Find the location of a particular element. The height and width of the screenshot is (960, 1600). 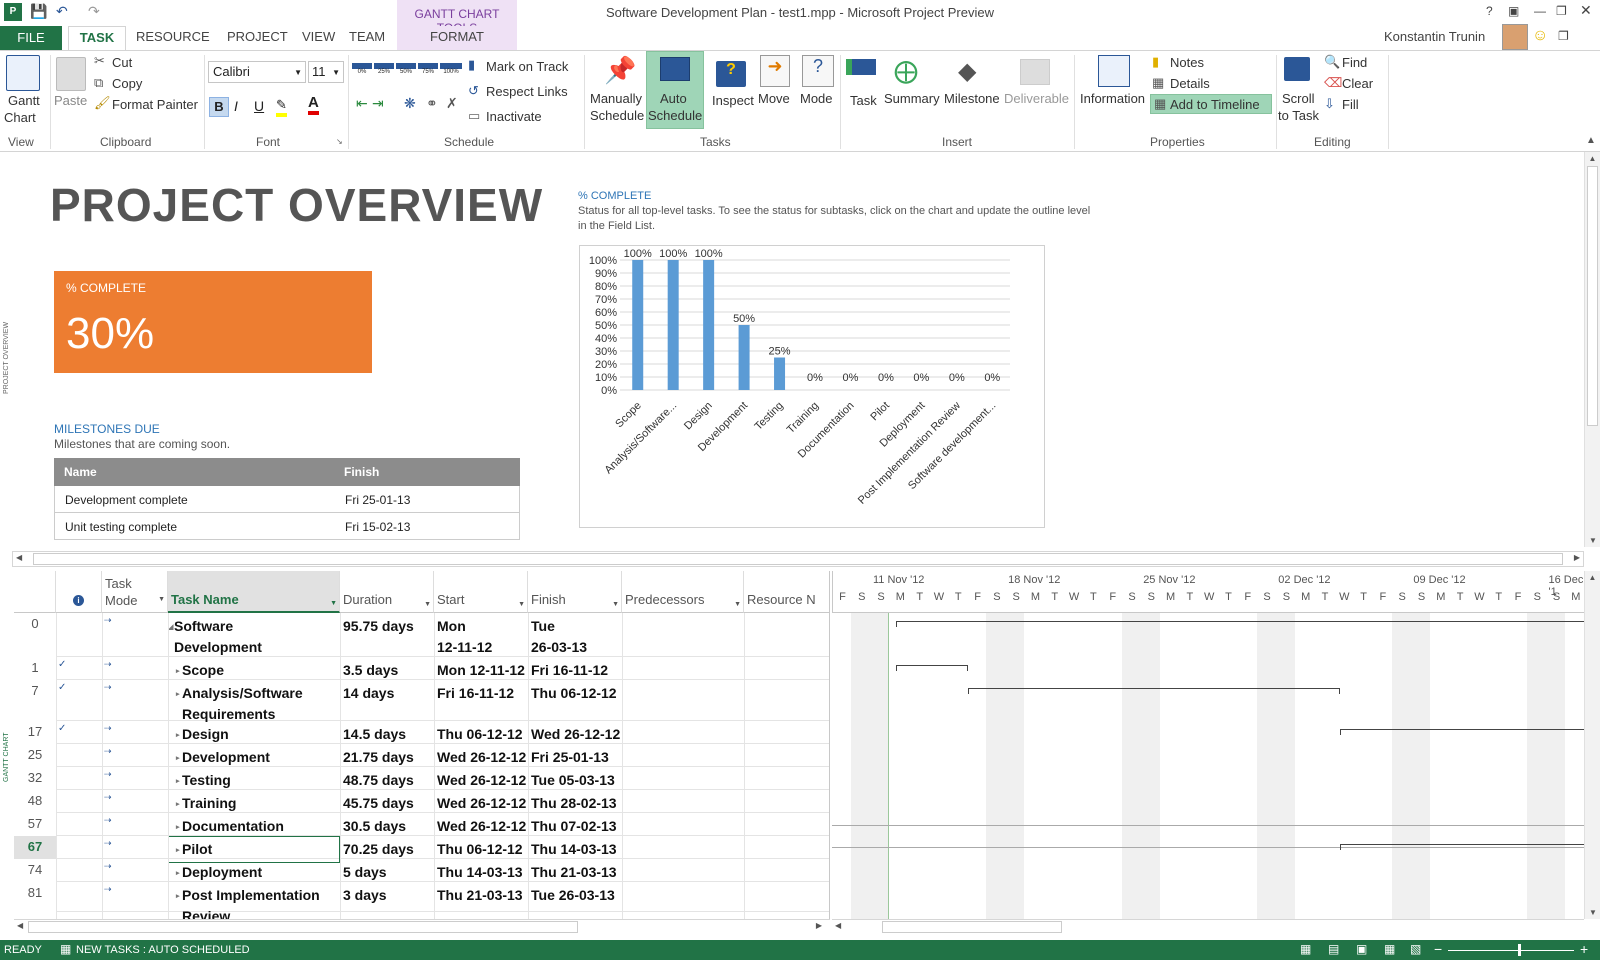

user-name: Konstantin Trunin is located at coordinates (1434, 36).